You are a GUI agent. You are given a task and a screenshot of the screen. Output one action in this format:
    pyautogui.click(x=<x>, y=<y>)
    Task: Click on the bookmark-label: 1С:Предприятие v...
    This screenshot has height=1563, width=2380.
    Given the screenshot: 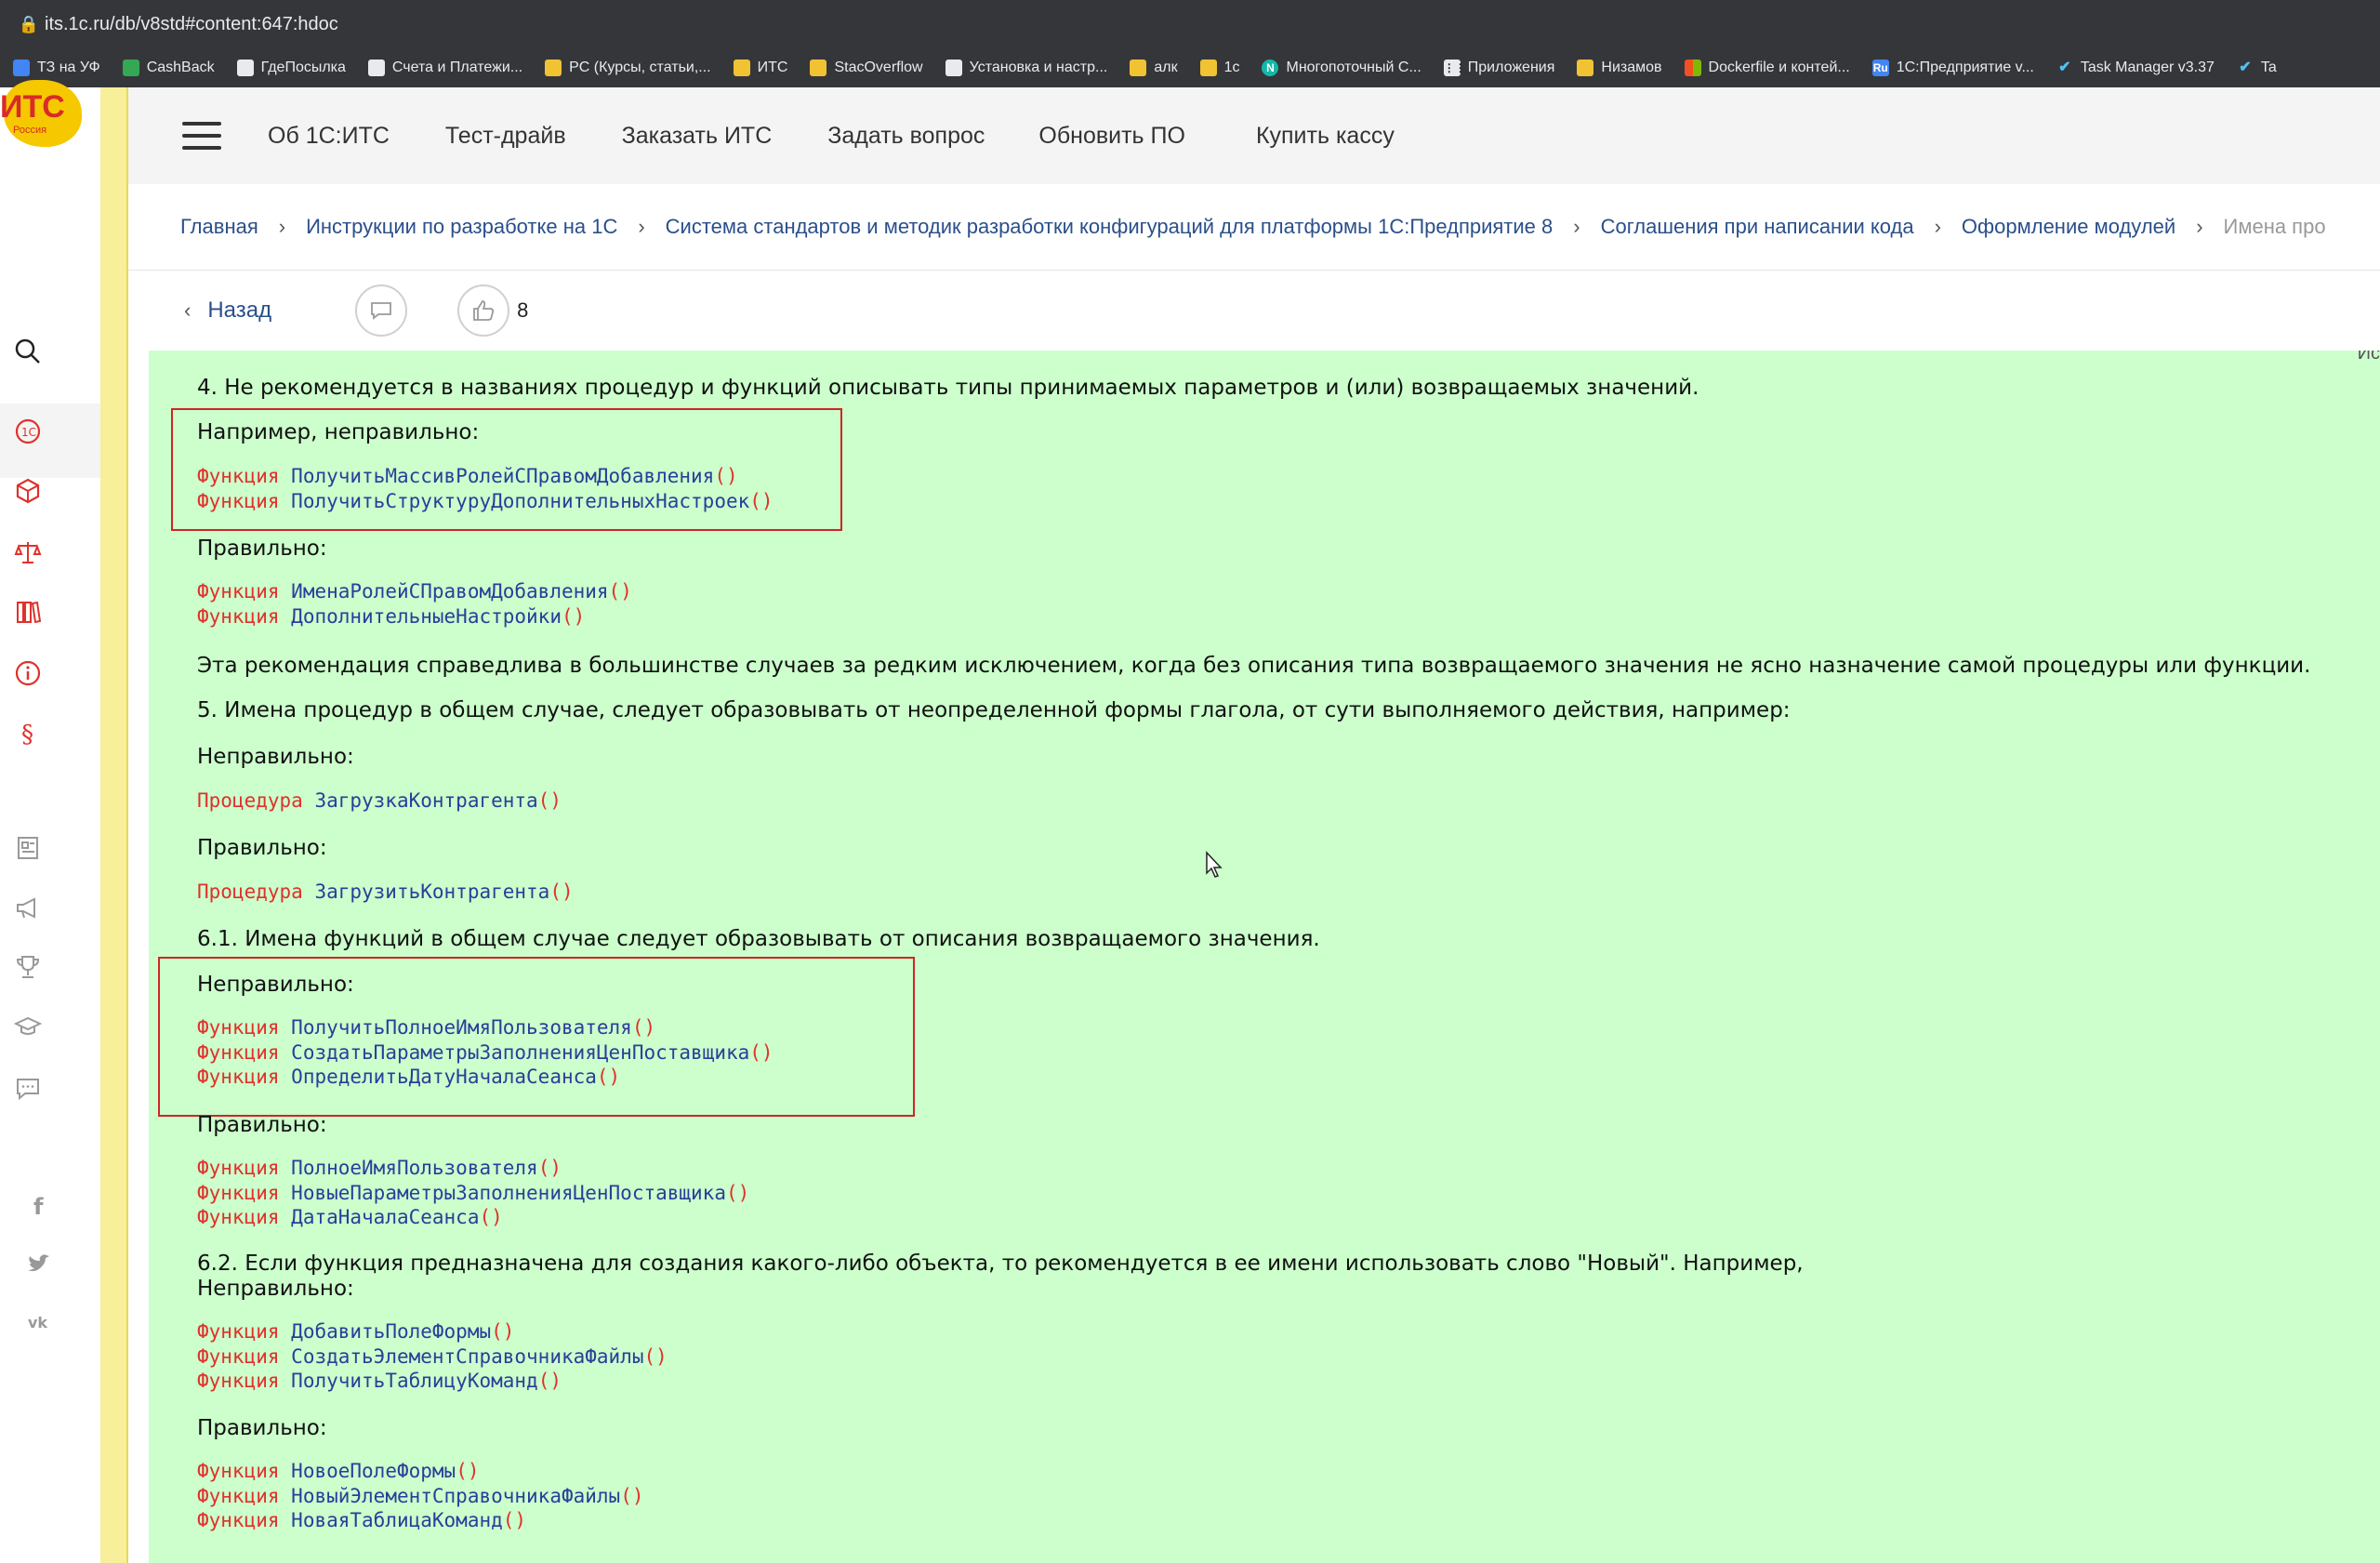 What is the action you would take?
    pyautogui.click(x=1965, y=68)
    